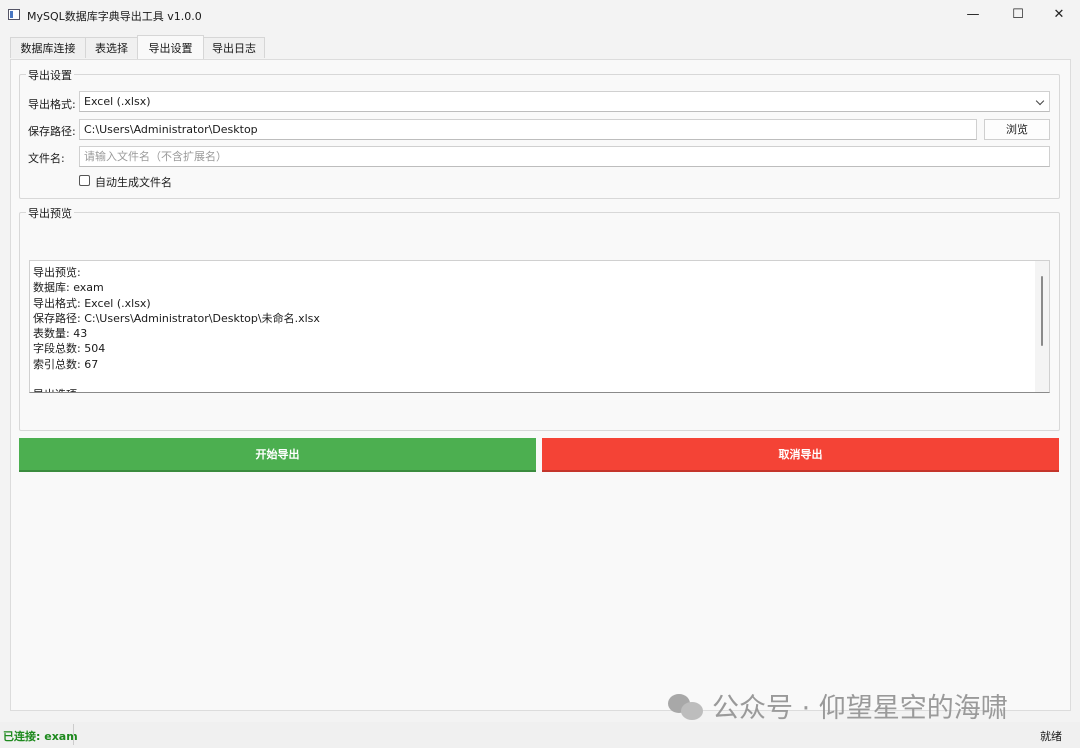 This screenshot has width=1080, height=748. I want to click on browse-button: 浏览, so click(1017, 129).